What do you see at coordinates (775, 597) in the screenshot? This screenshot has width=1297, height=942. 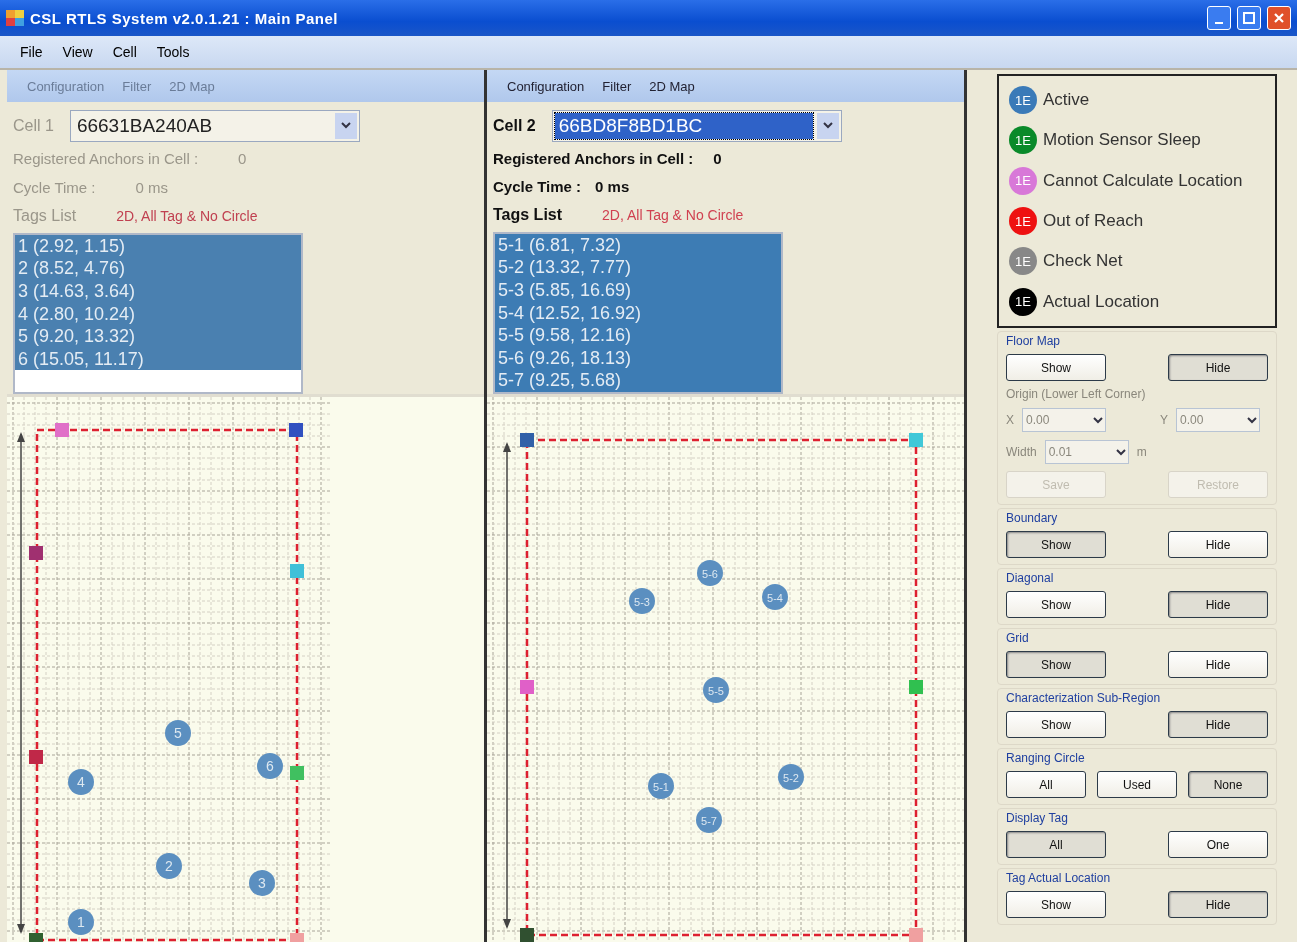 I see `tag-marker: 5-4` at bounding box center [775, 597].